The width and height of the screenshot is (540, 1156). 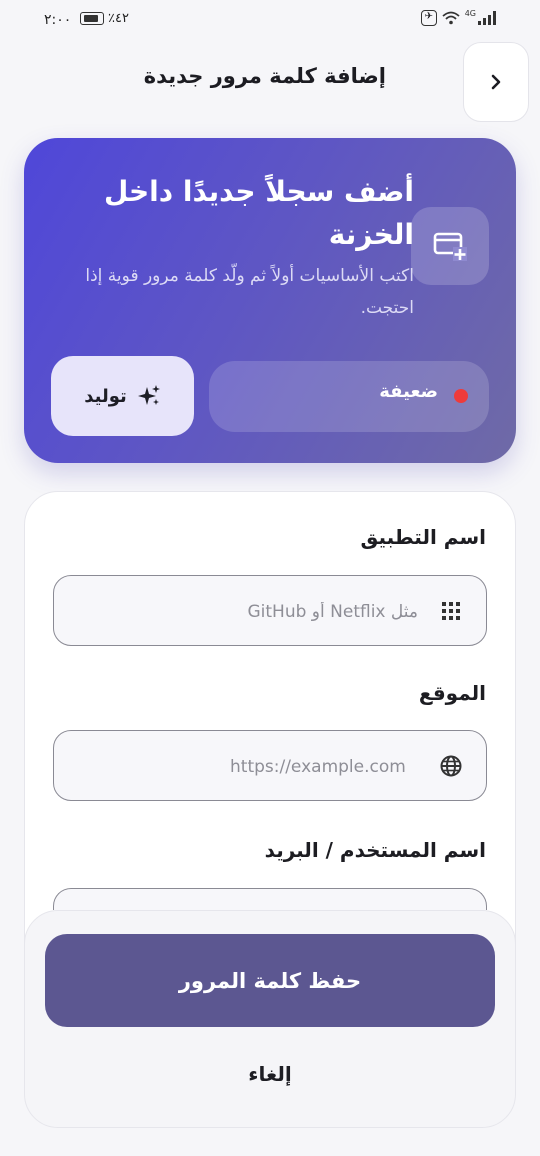 I want to click on back-button, so click(x=496, y=82).